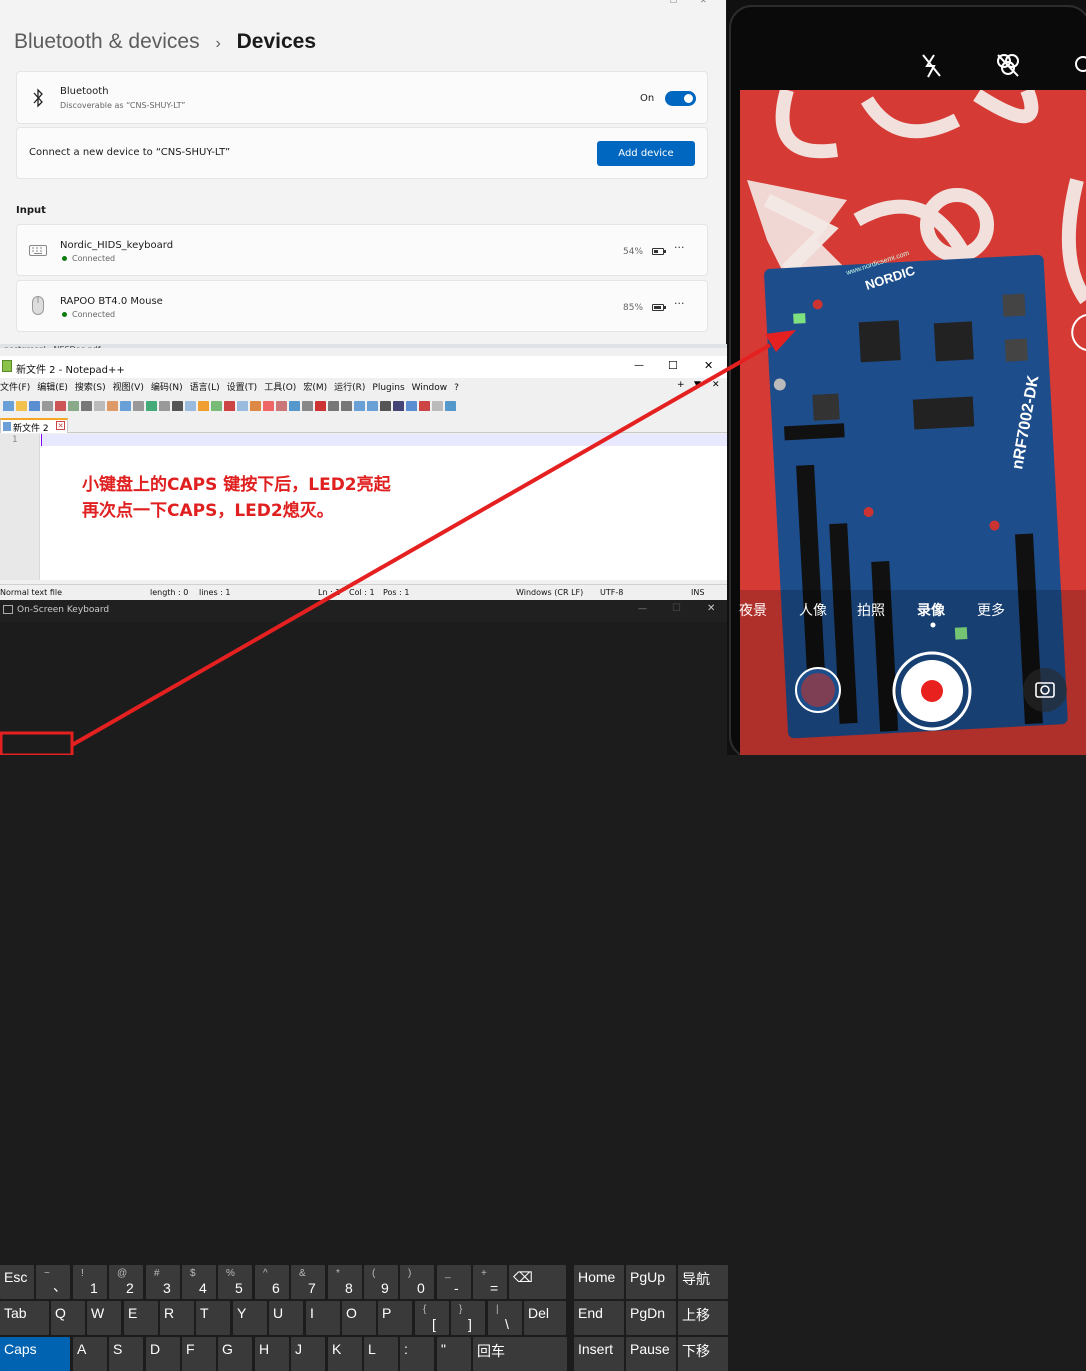  I want to click on key-label: O, so click(351, 1313).